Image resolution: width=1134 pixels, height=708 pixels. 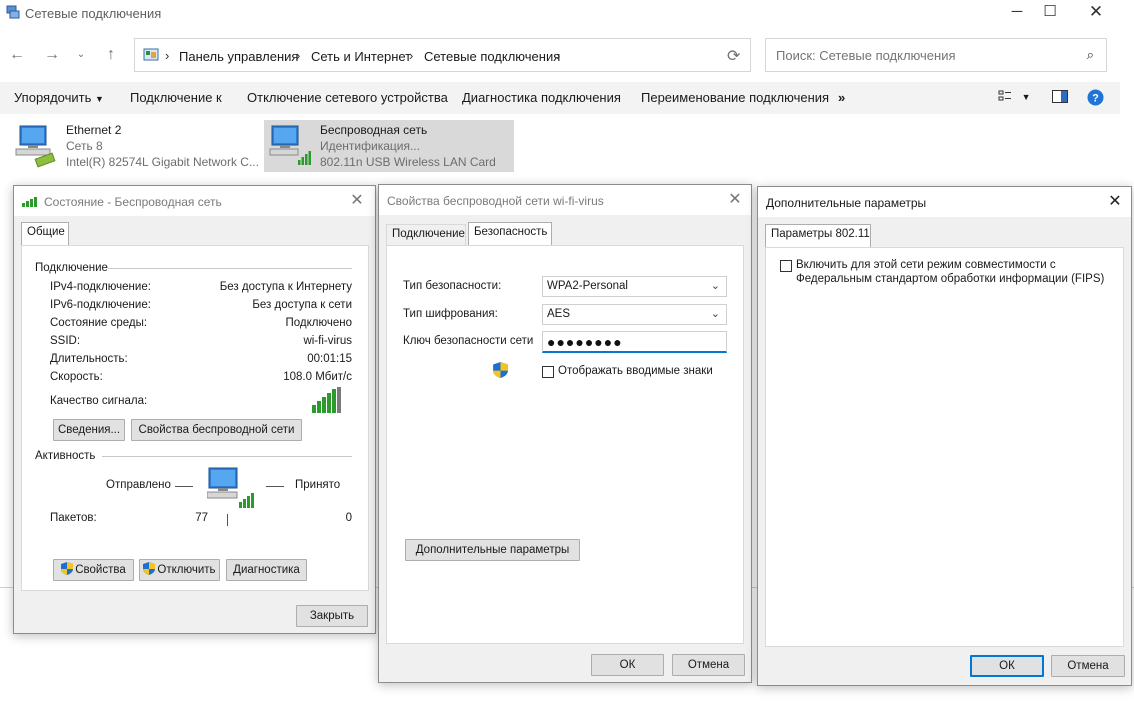 I want to click on wireless-properties-button: Свойства беспроводной сети, so click(x=216, y=430).